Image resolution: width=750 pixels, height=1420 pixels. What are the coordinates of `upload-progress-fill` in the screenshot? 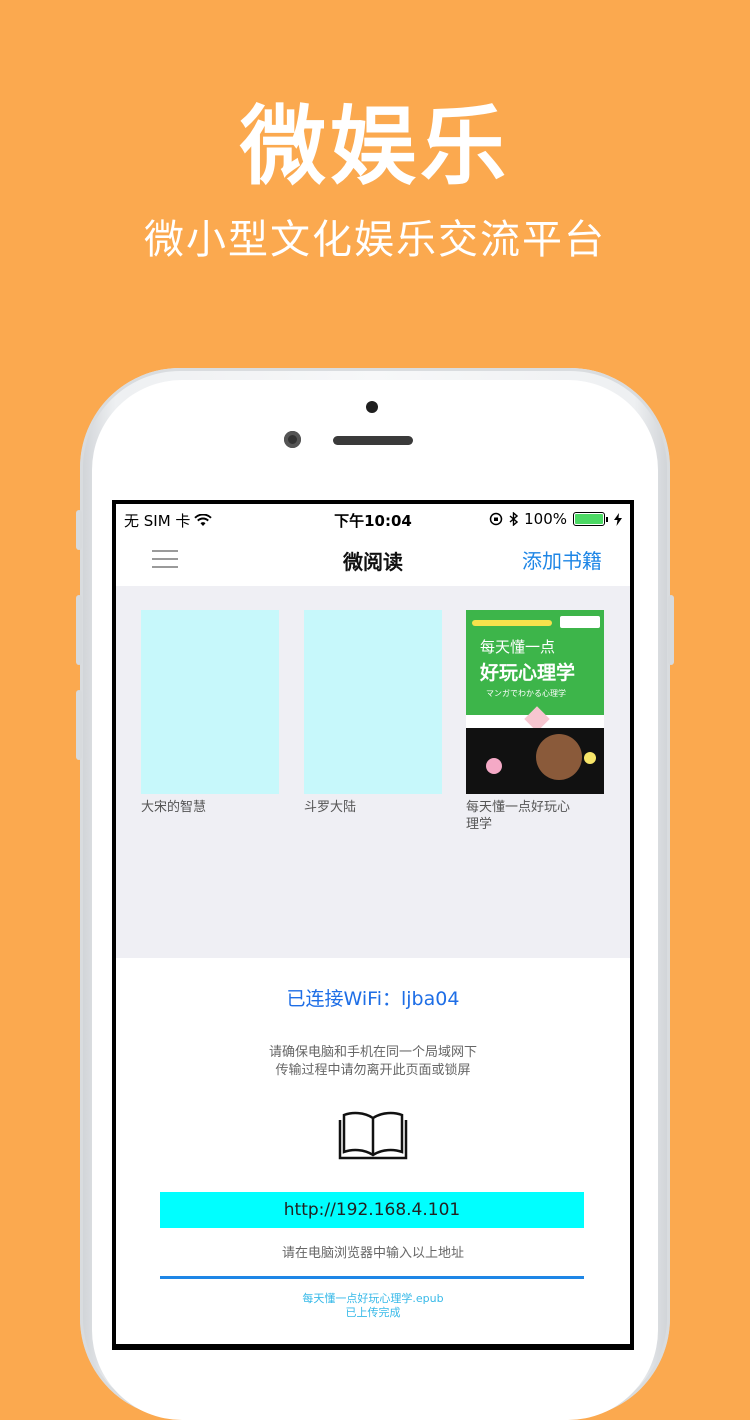 It's located at (372, 1277).